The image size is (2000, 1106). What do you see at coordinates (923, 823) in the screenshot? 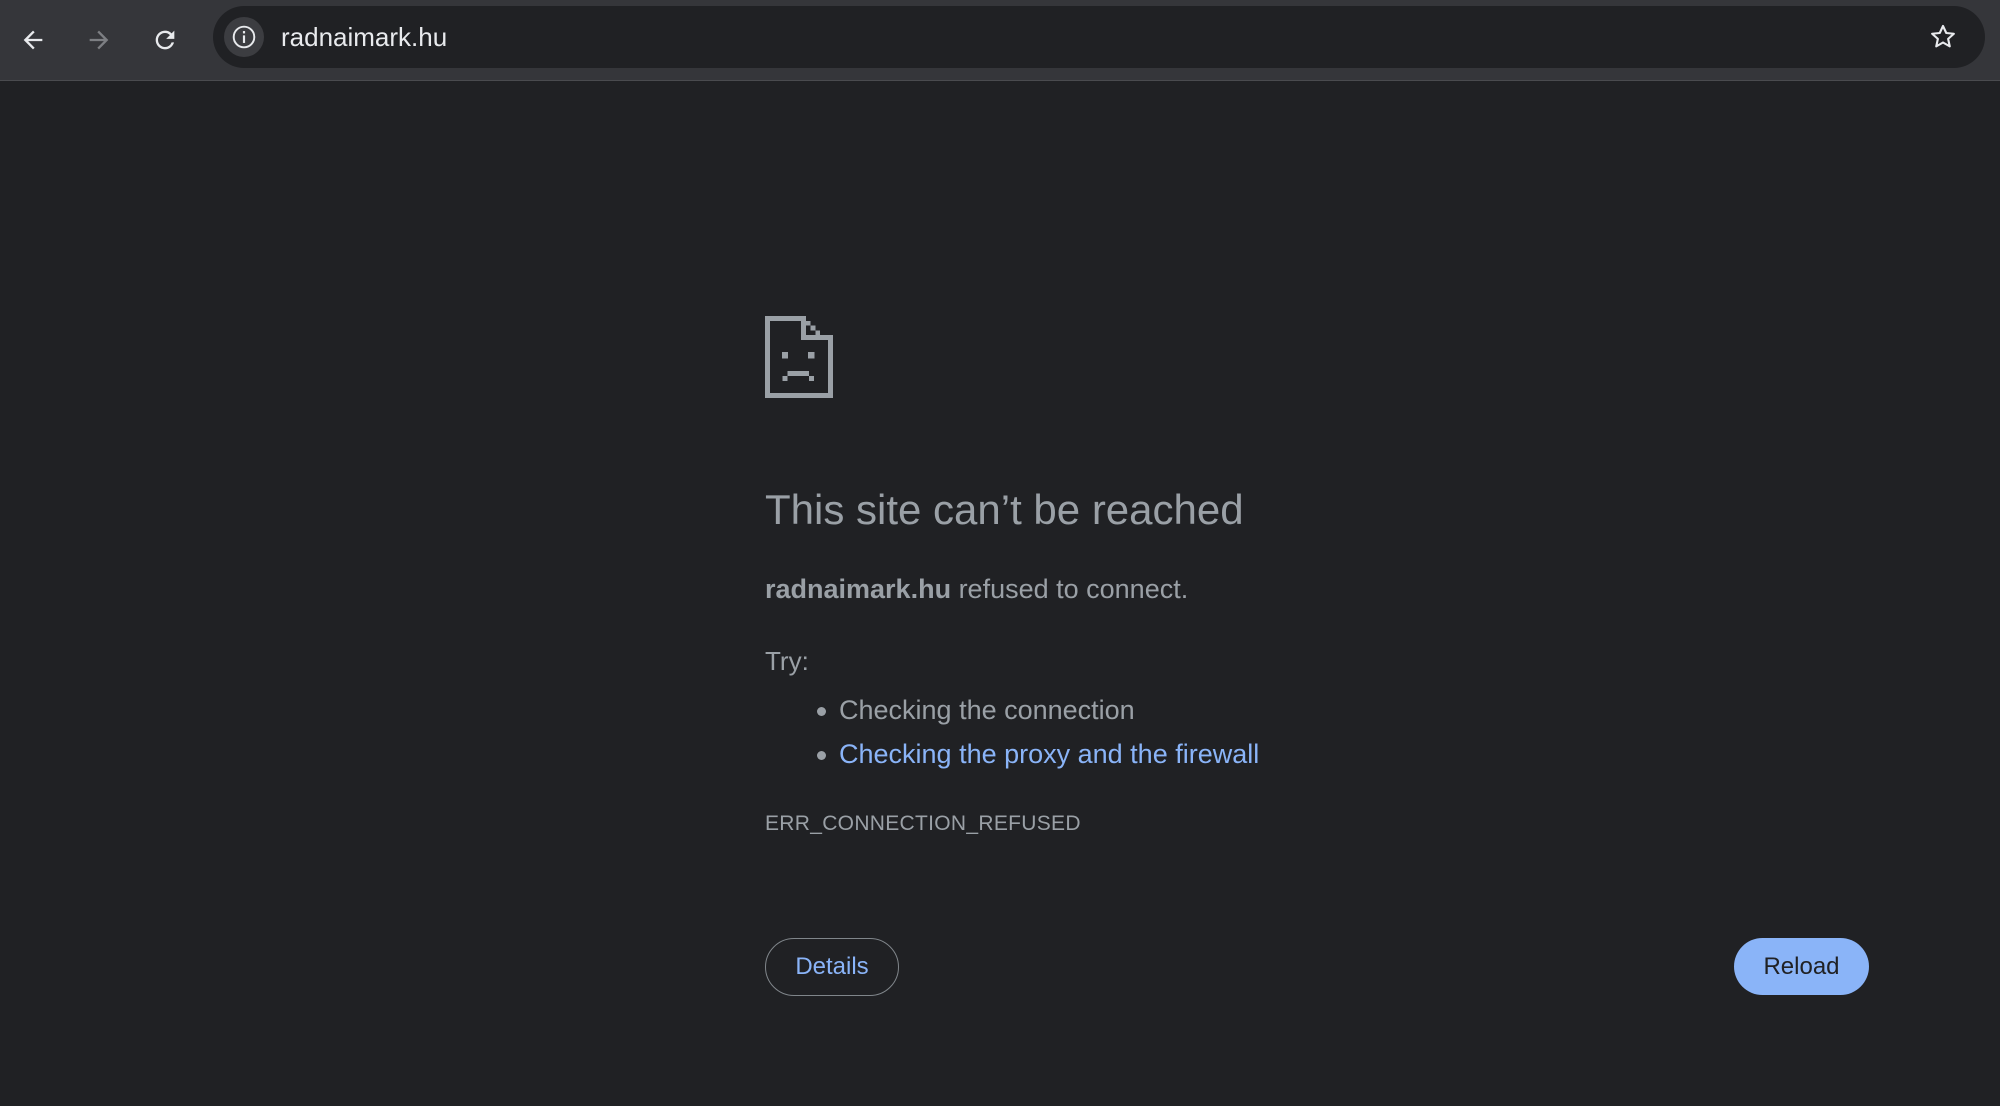
I see `error-code: ERR_CONNECTION_REFUSED` at bounding box center [923, 823].